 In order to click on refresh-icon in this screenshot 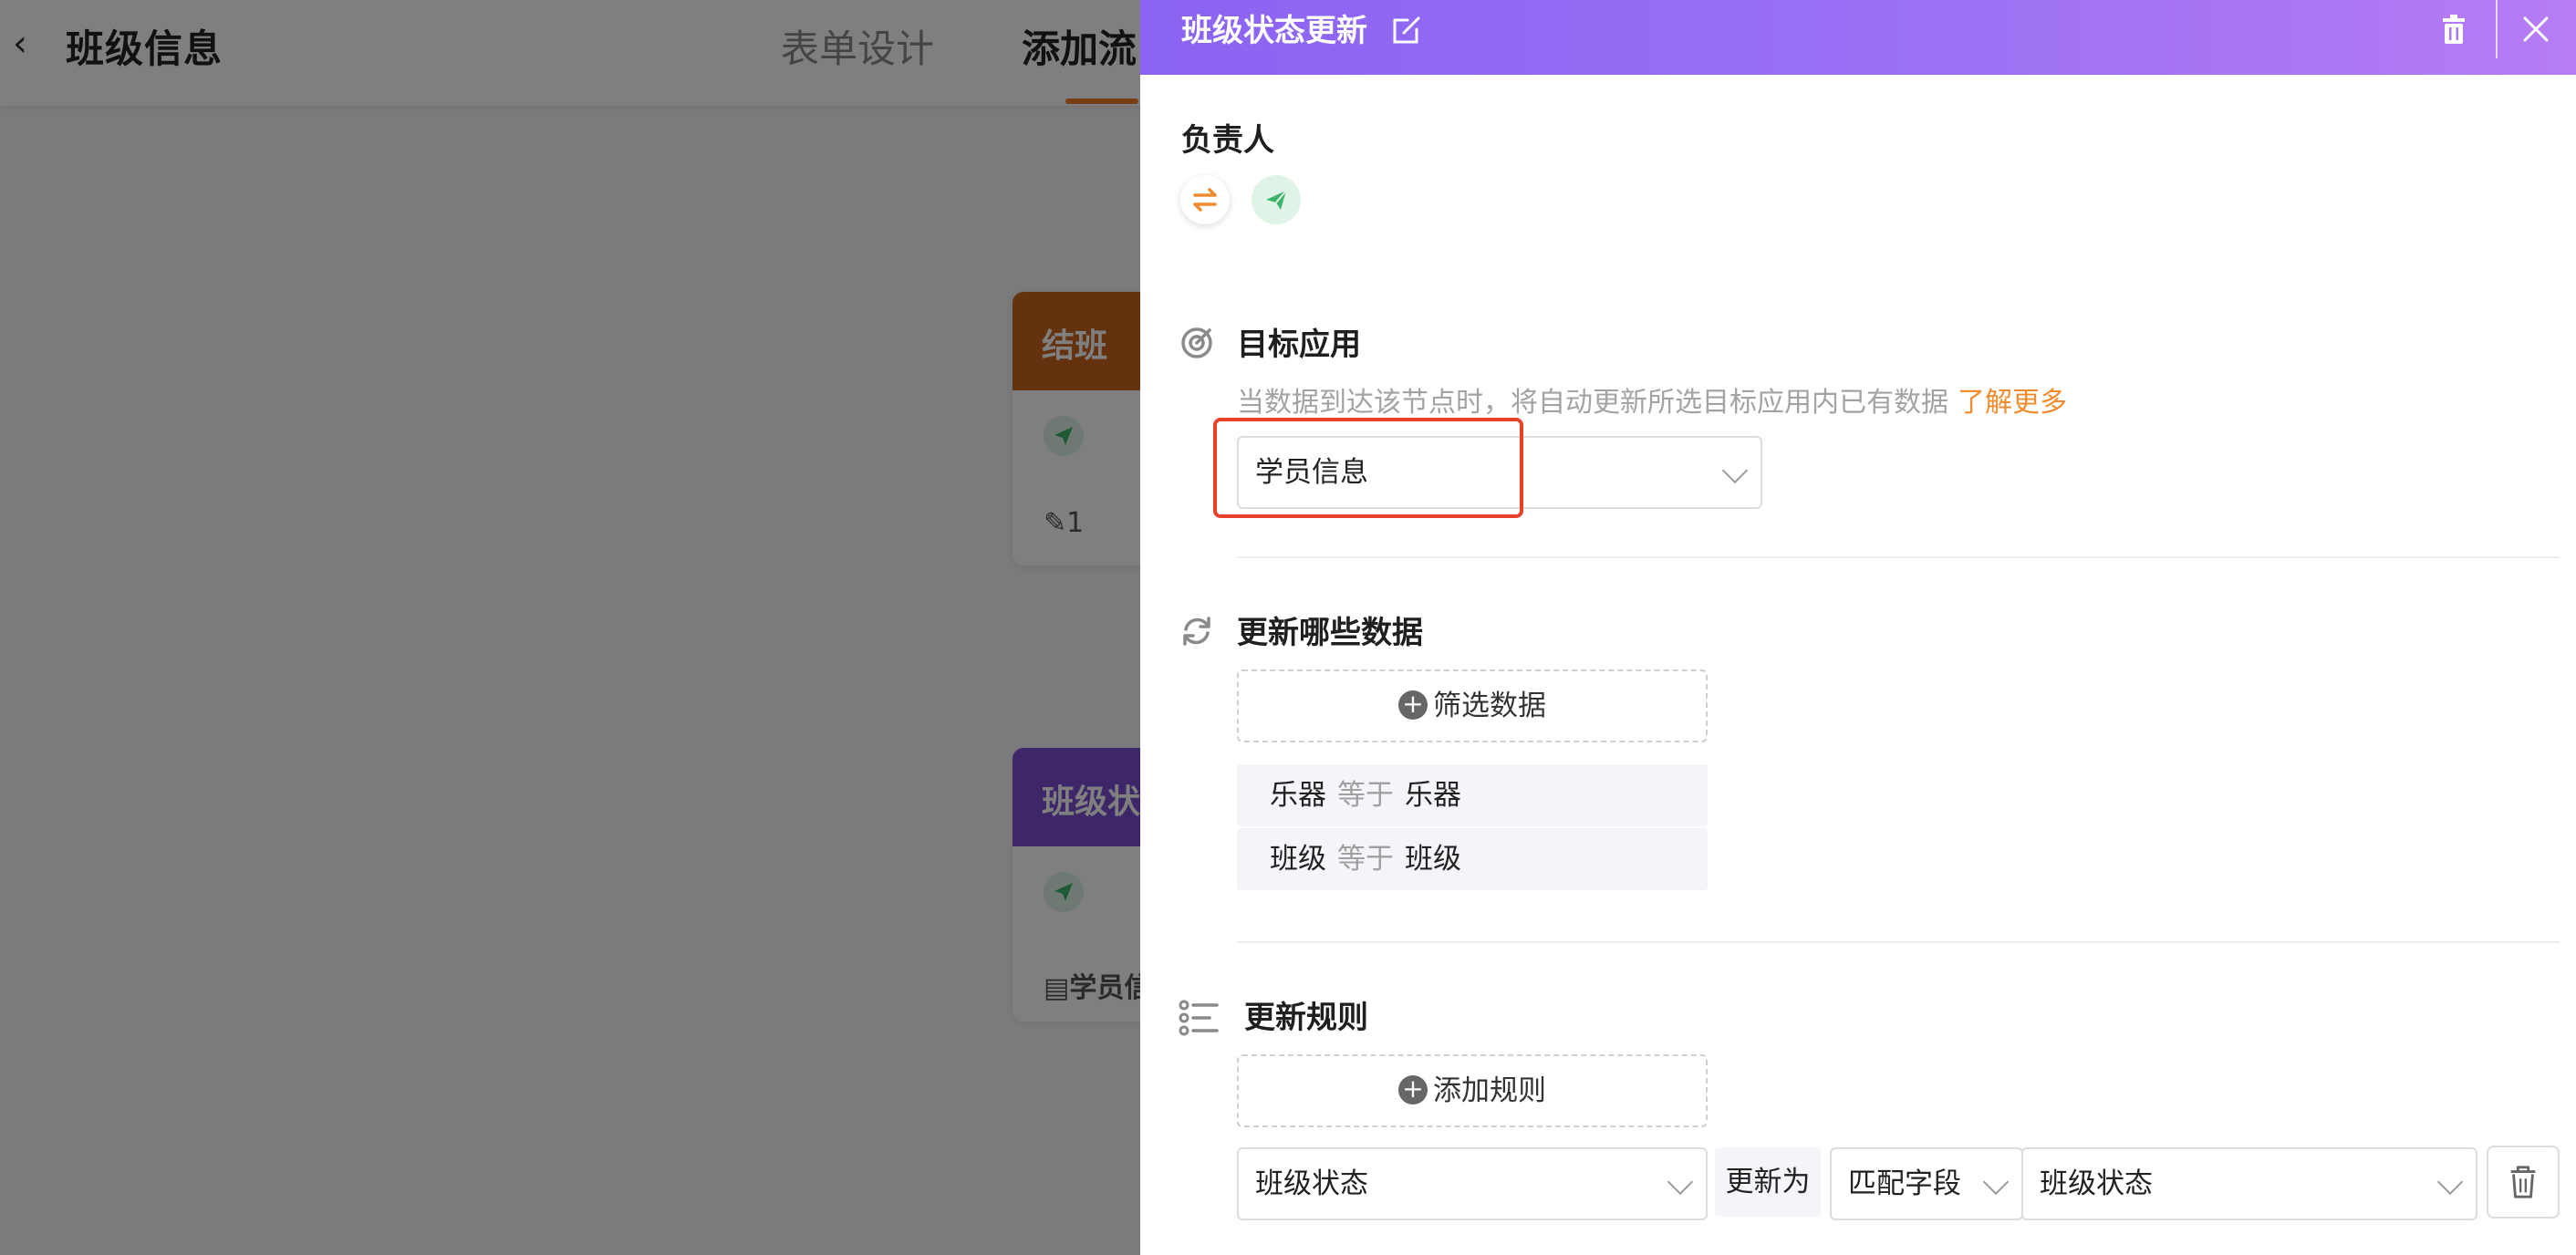, I will do `click(1196, 631)`.